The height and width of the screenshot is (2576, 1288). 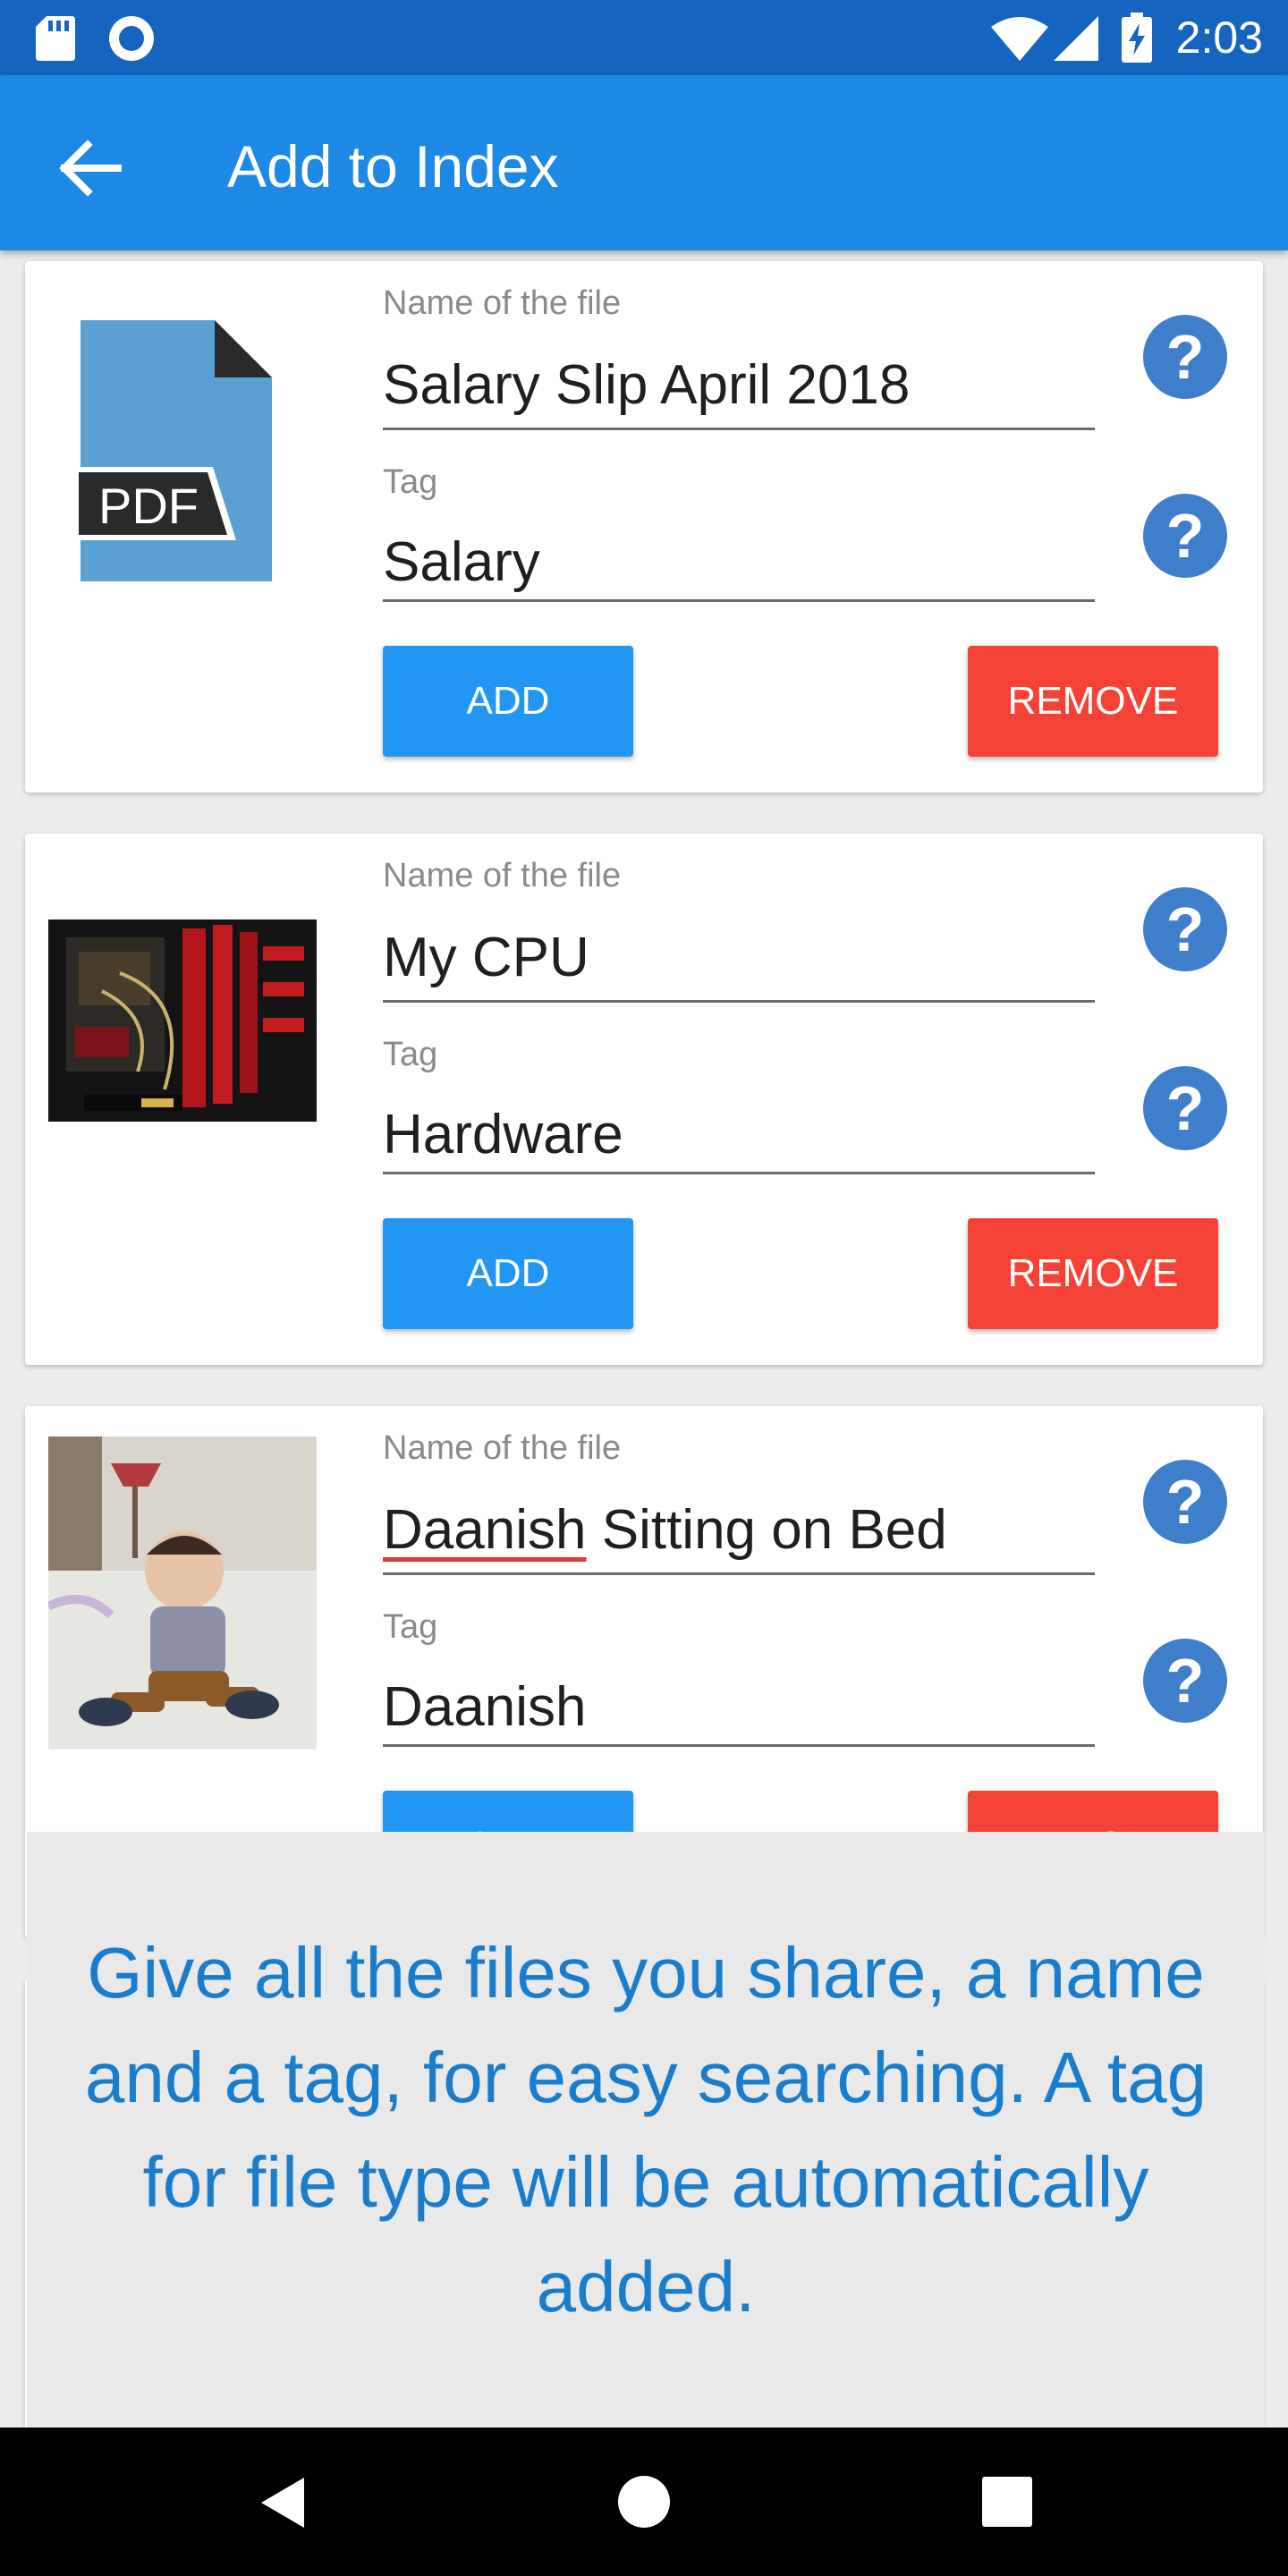 What do you see at coordinates (739, 563) in the screenshot?
I see `tag-input: Salary` at bounding box center [739, 563].